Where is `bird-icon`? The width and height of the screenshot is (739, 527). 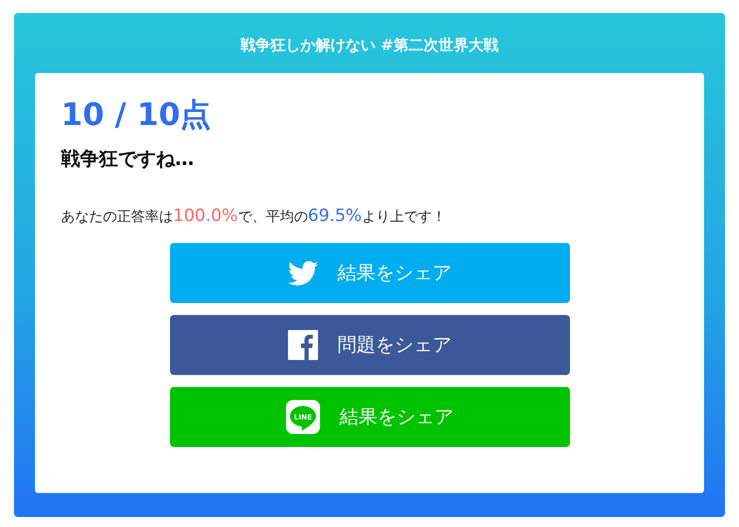 bird-icon is located at coordinates (303, 273).